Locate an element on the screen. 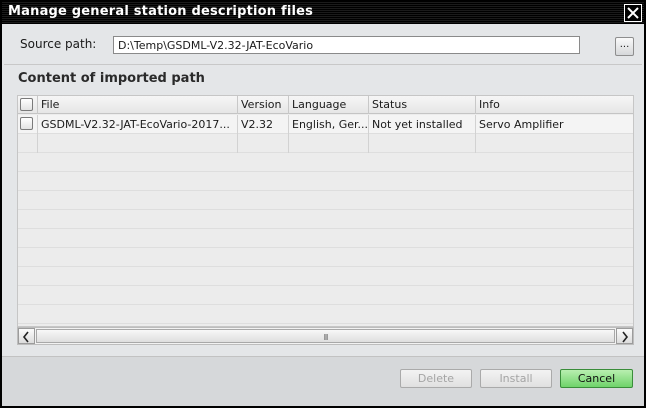  row-select-cell is located at coordinates (28, 124).